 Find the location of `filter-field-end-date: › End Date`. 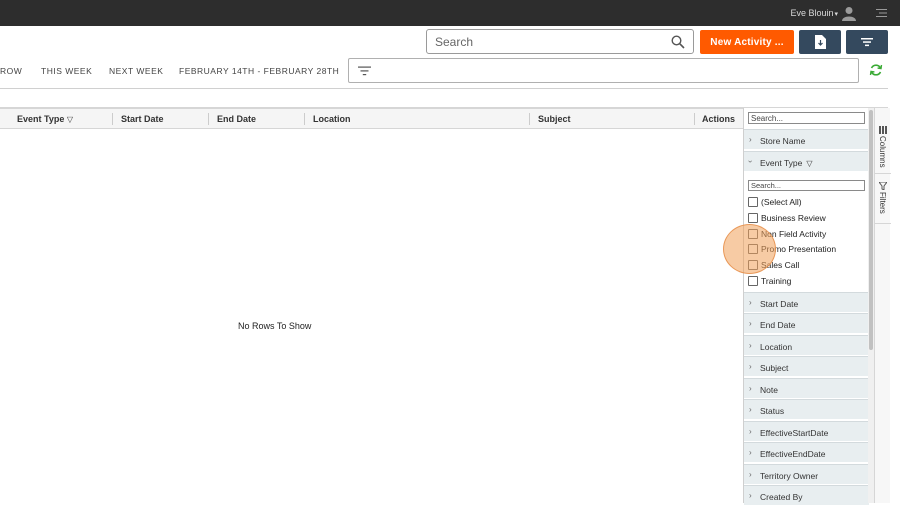

filter-field-end-date: › End Date is located at coordinates (806, 323).